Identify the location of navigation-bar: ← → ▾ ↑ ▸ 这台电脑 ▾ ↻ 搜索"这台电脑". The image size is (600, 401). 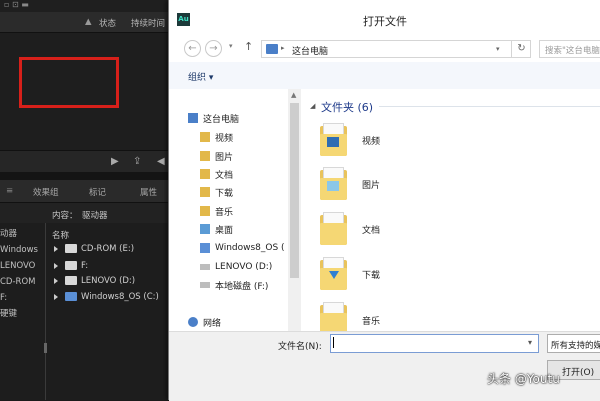
(384, 49).